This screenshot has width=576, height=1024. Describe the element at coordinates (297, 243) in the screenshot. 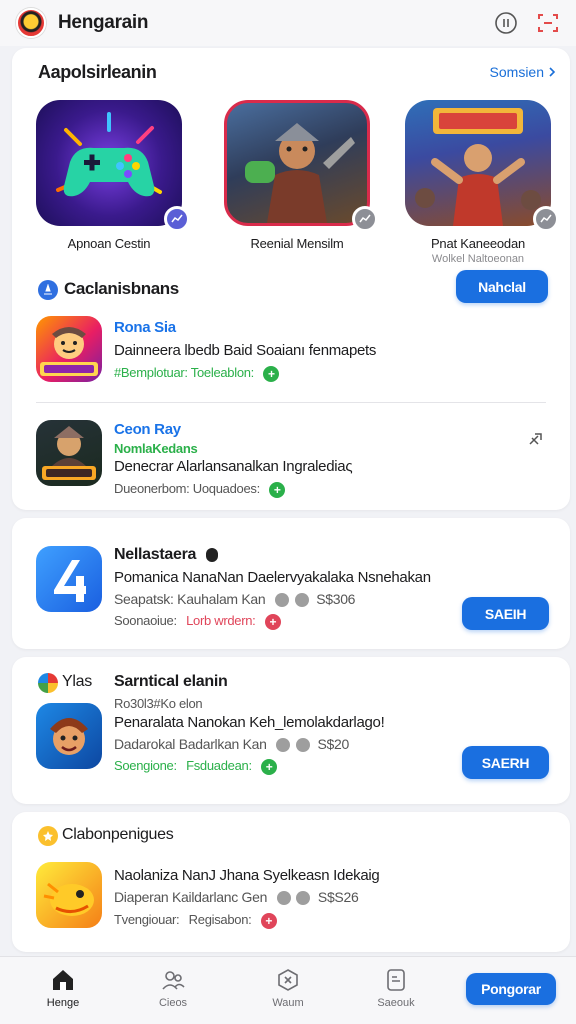

I see `featured-item-name: Reenial Mensilm` at that location.